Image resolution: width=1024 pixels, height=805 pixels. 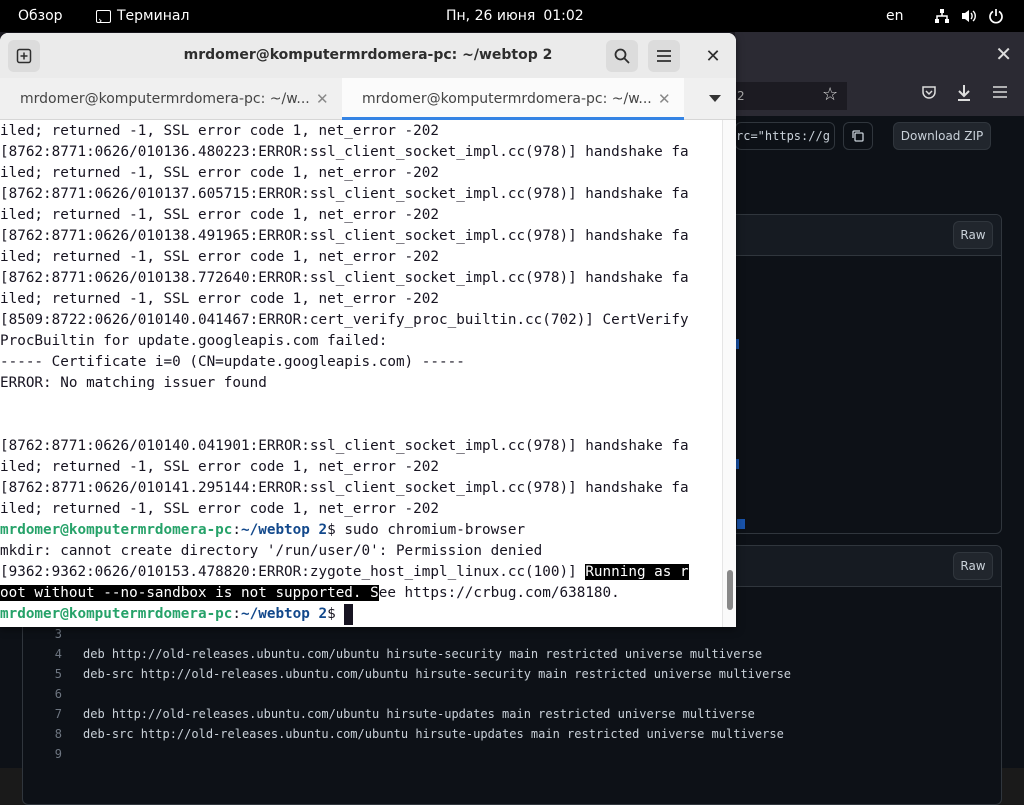 I want to click on command-text: sudo chromium-browser, so click(x=435, y=530).